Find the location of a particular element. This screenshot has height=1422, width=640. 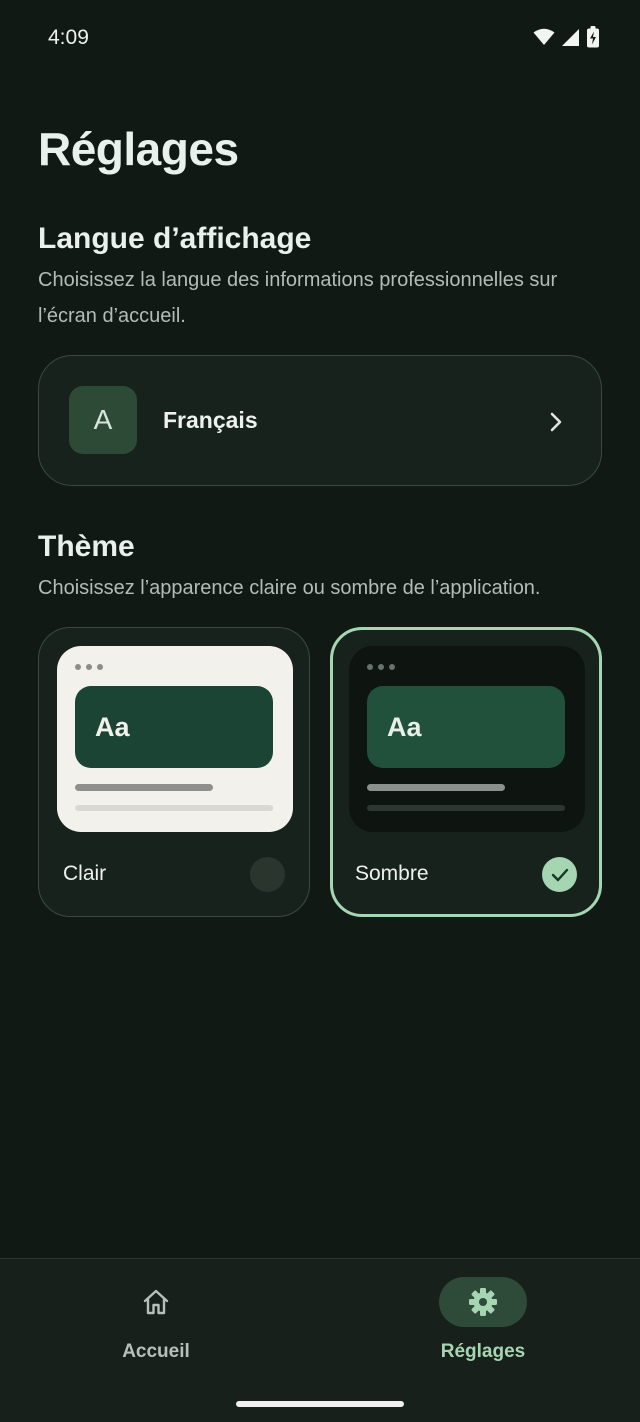

nav-label-reglages: Réglages is located at coordinates (483, 1351).